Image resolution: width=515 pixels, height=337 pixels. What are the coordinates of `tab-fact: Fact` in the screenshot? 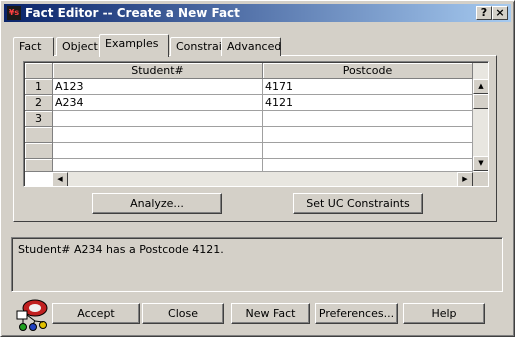 It's located at (33, 46).